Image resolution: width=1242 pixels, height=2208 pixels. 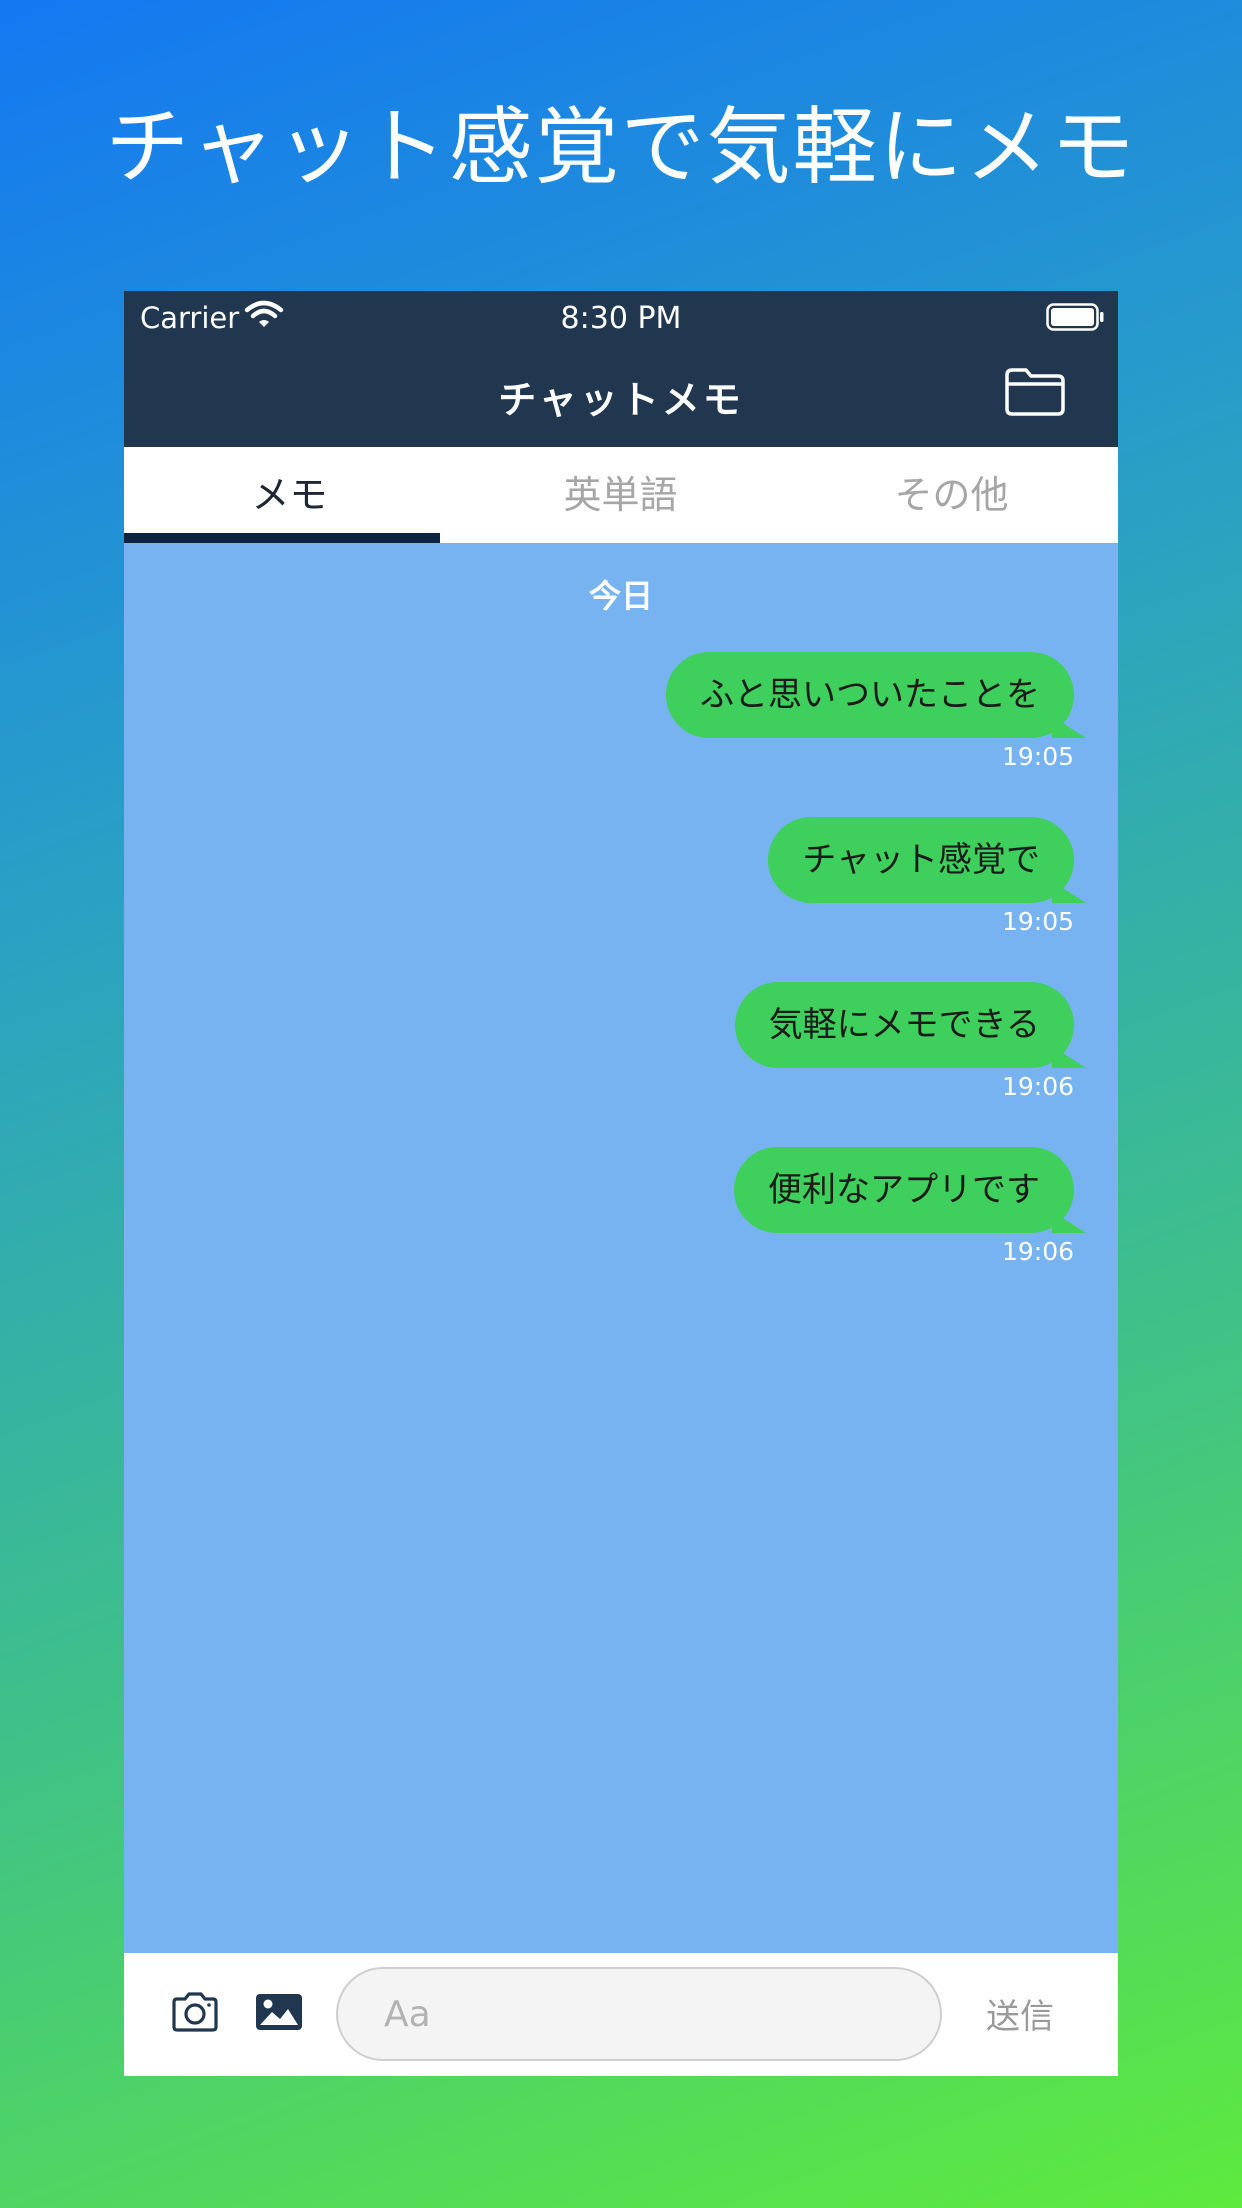 I want to click on message-item: 気軽にメモできる 19:06, so click(x=910, y=1041).